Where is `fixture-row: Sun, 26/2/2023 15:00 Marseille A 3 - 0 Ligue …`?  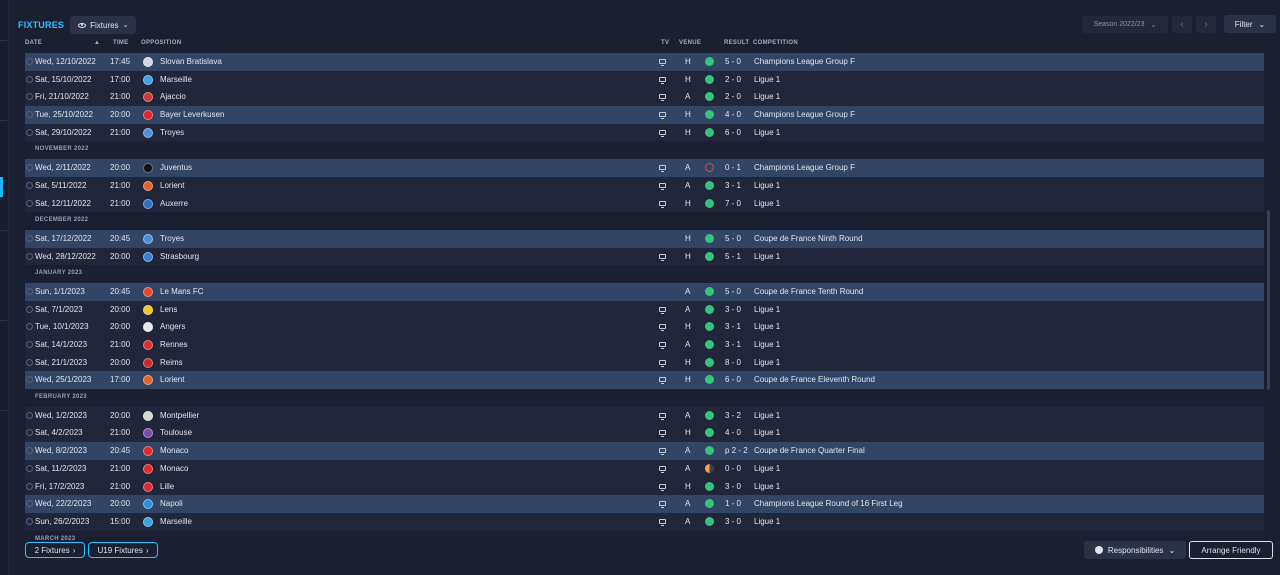
fixture-row: Sun, 26/2/2023 15:00 Marseille A 3 - 0 Ligue … is located at coordinates (644, 521).